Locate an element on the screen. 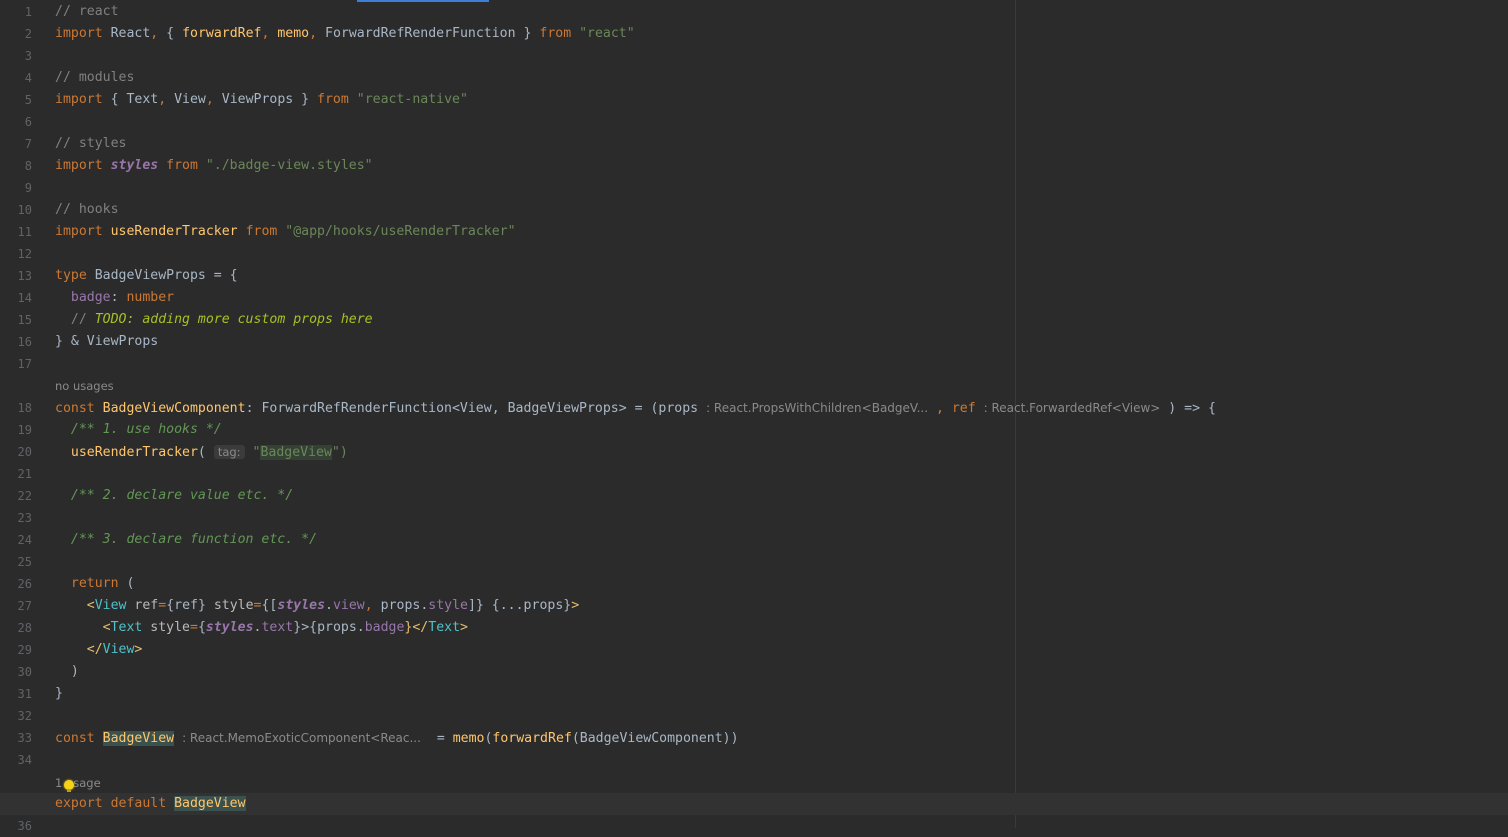 Image resolution: width=1508 pixels, height=837 pixels. line-number: 25 is located at coordinates (16, 562).